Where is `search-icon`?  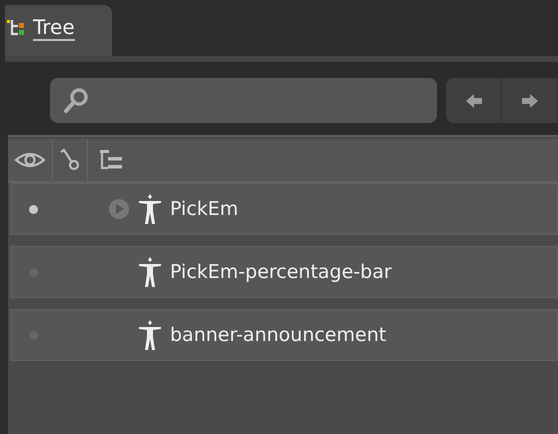 search-icon is located at coordinates (76, 101).